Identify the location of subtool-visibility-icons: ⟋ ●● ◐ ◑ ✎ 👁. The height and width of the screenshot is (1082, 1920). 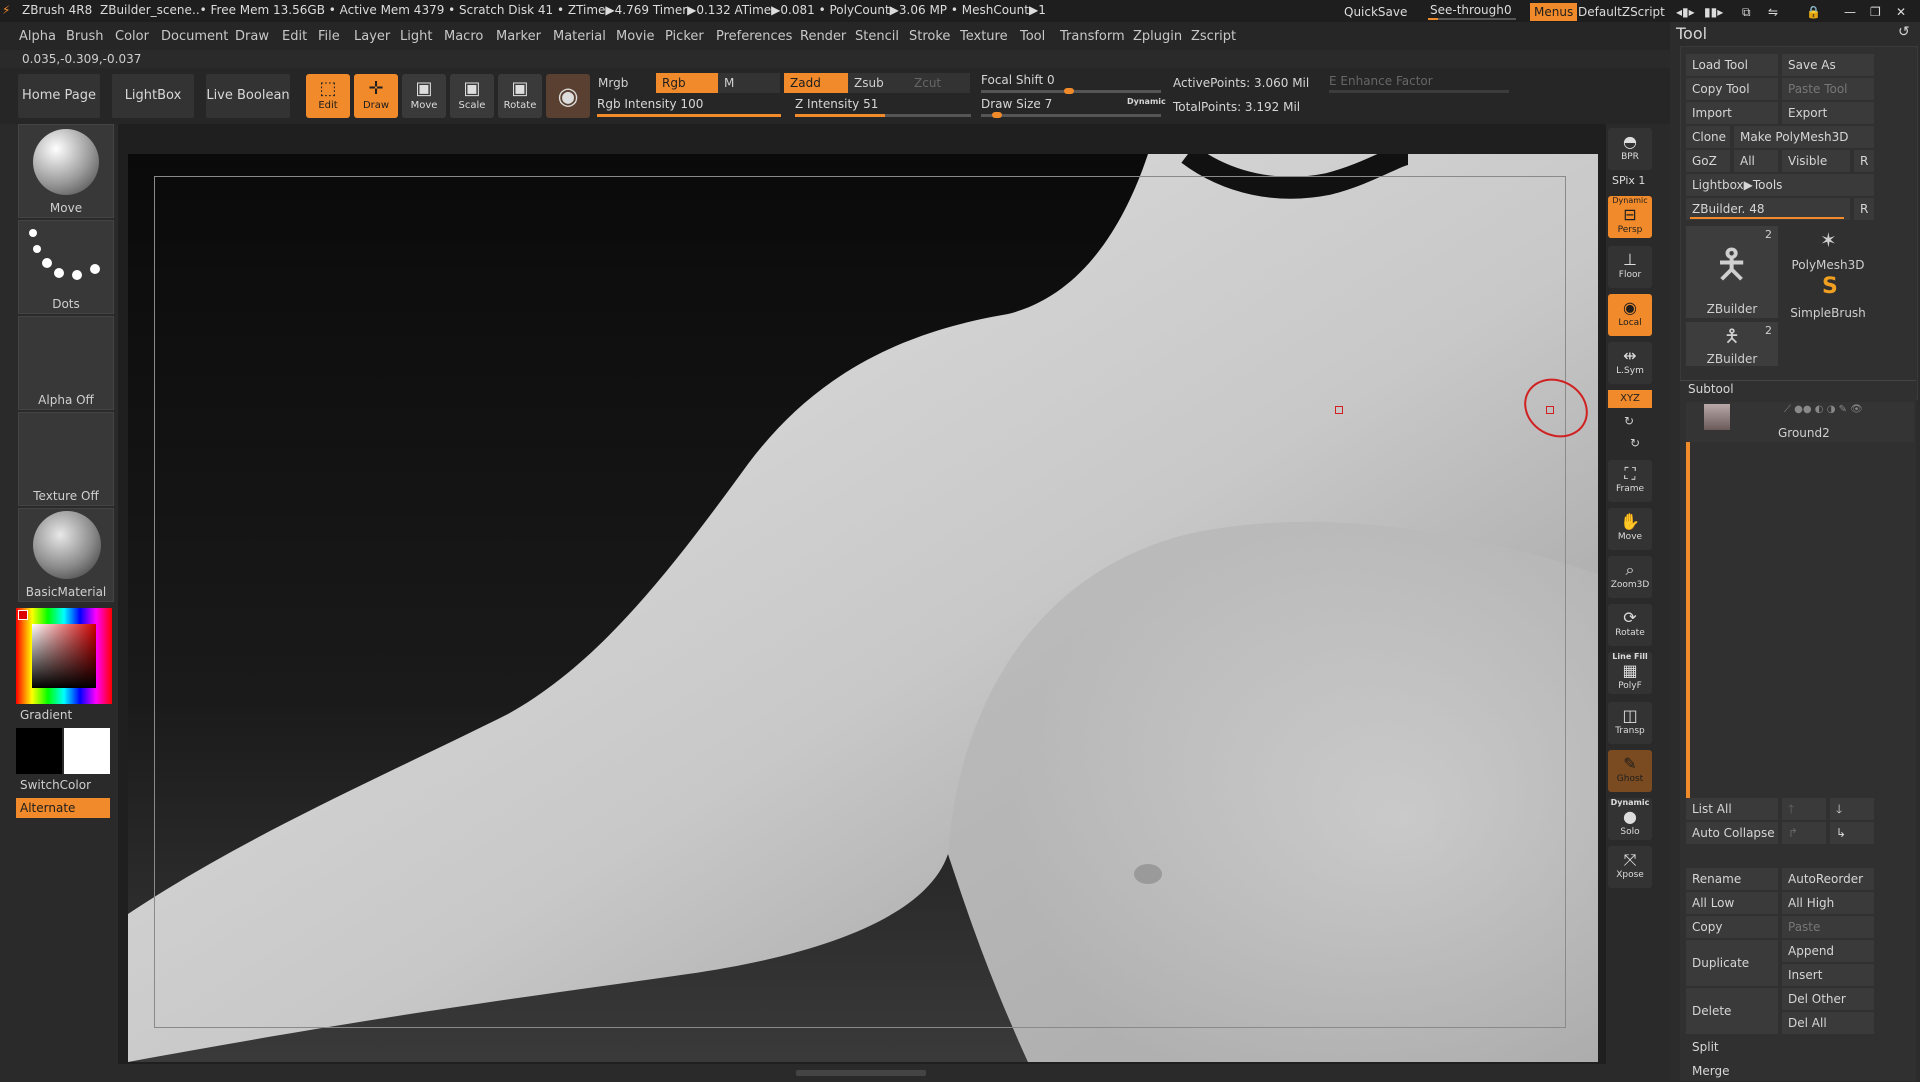
(1823, 409).